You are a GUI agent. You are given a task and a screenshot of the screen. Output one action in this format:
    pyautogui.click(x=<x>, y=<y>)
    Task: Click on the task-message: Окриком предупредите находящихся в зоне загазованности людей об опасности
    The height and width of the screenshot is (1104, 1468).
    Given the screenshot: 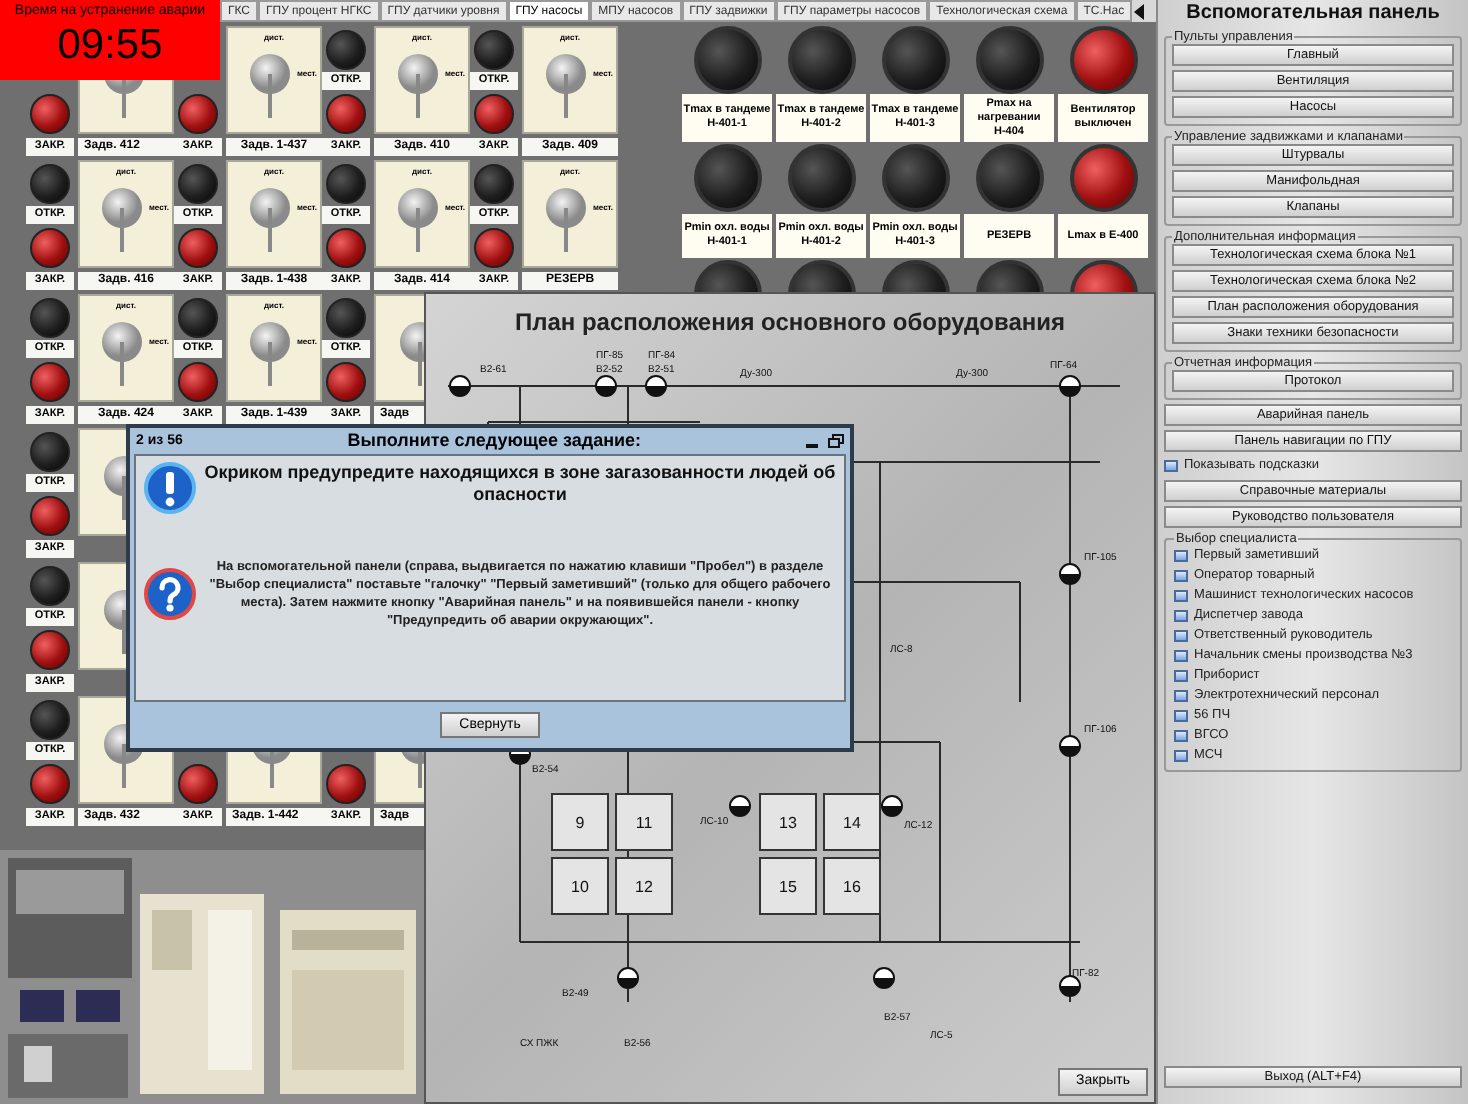 What is the action you would take?
    pyautogui.click(x=520, y=485)
    